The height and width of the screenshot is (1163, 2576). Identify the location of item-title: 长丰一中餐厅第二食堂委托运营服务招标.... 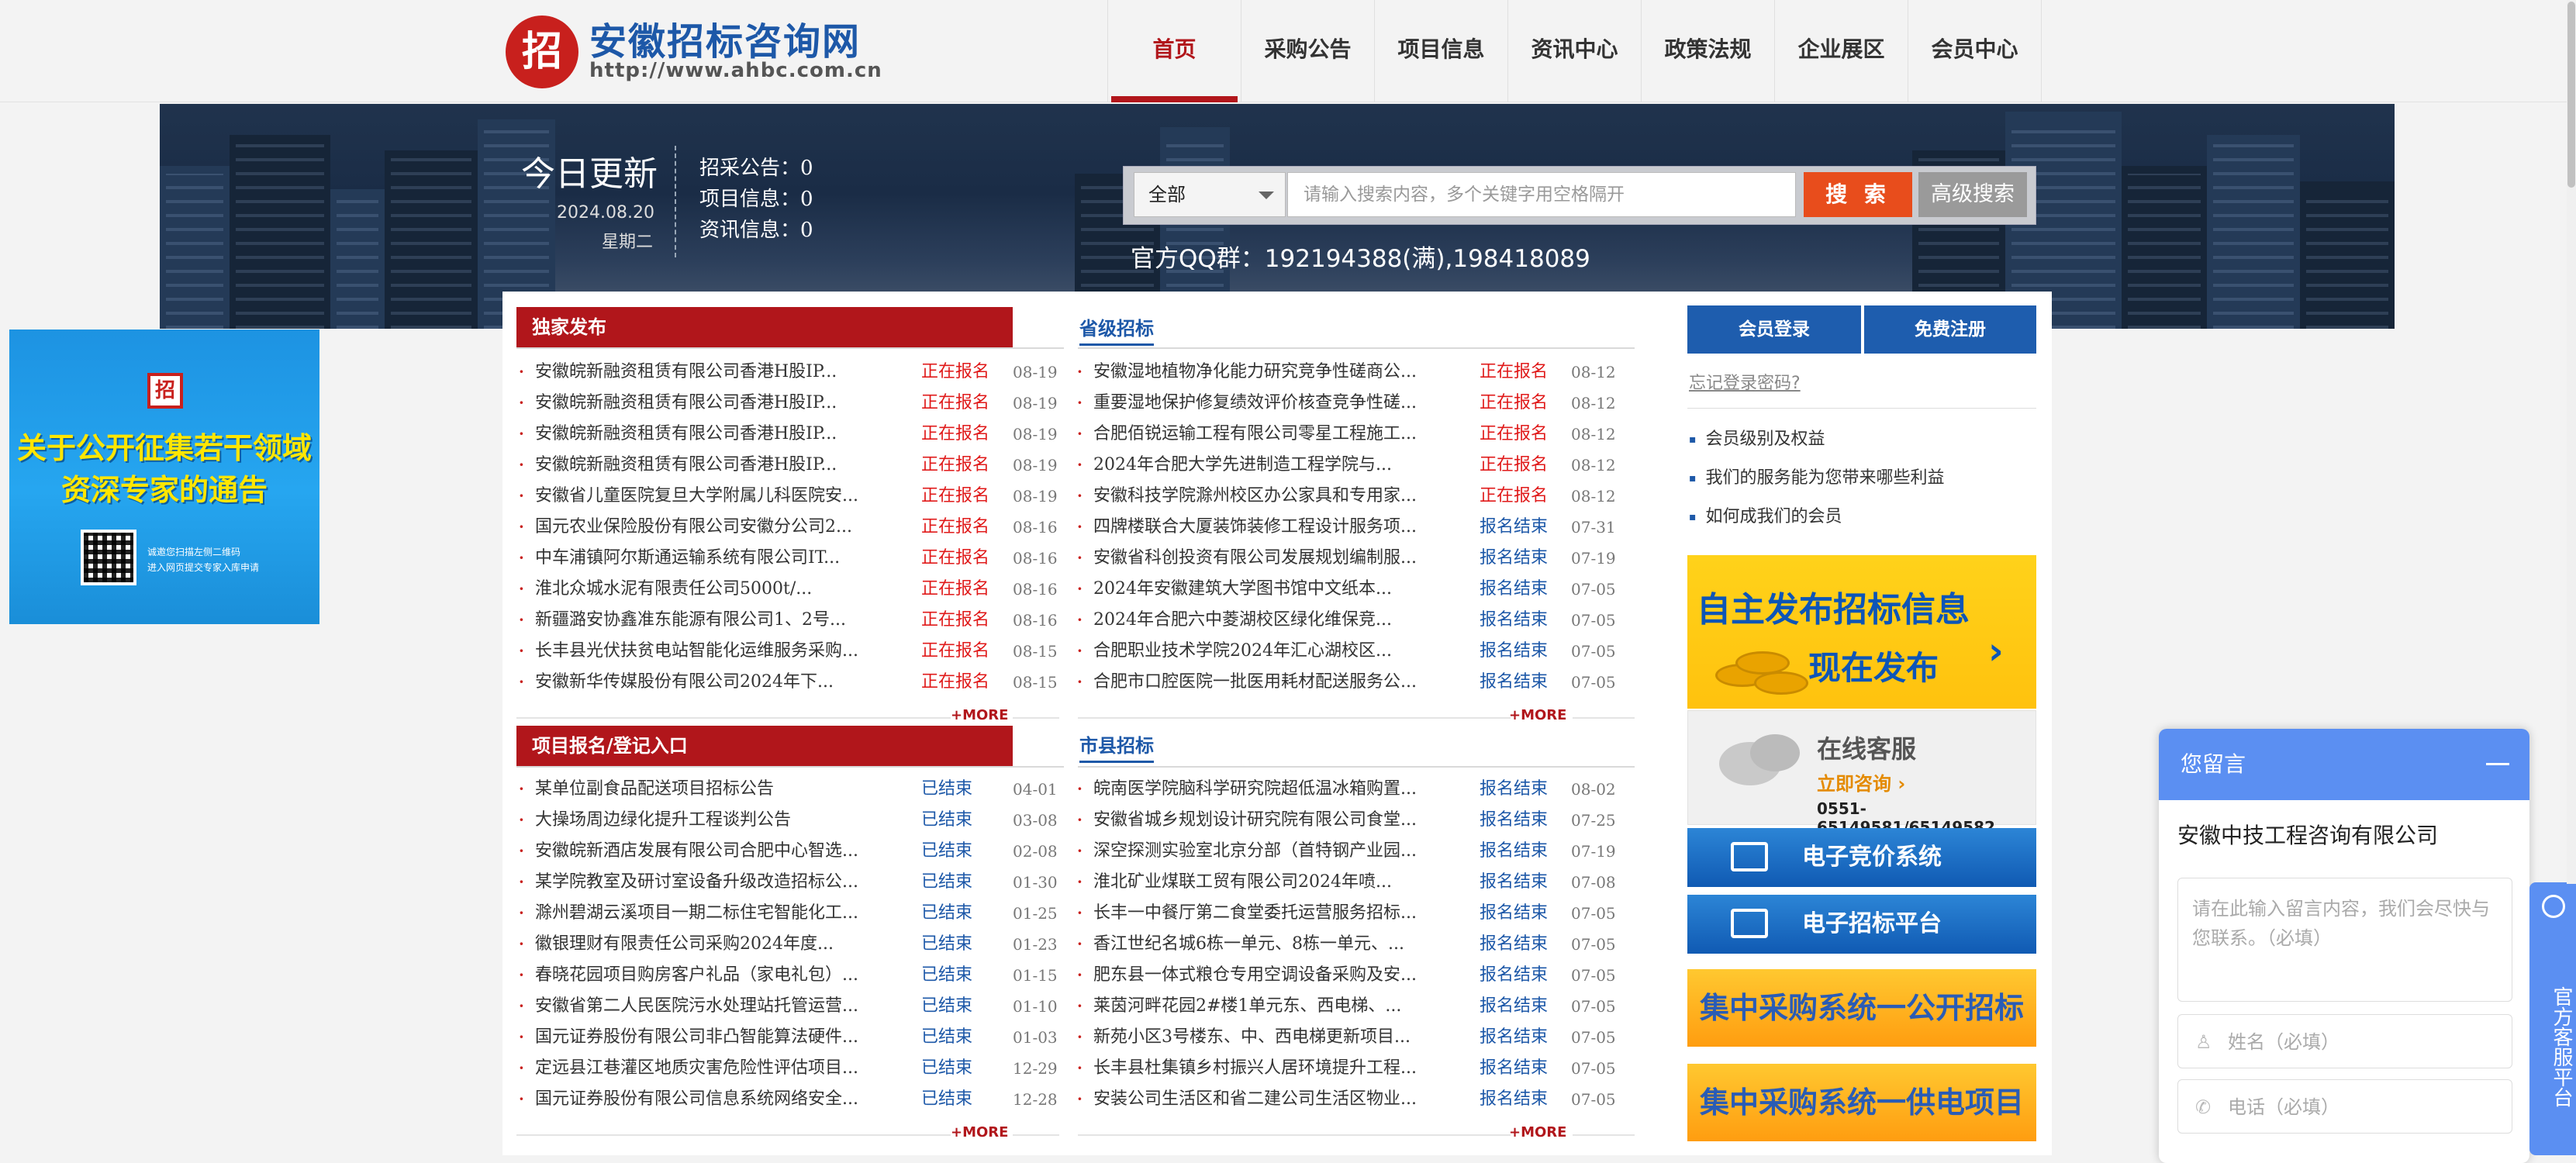
(1255, 913).